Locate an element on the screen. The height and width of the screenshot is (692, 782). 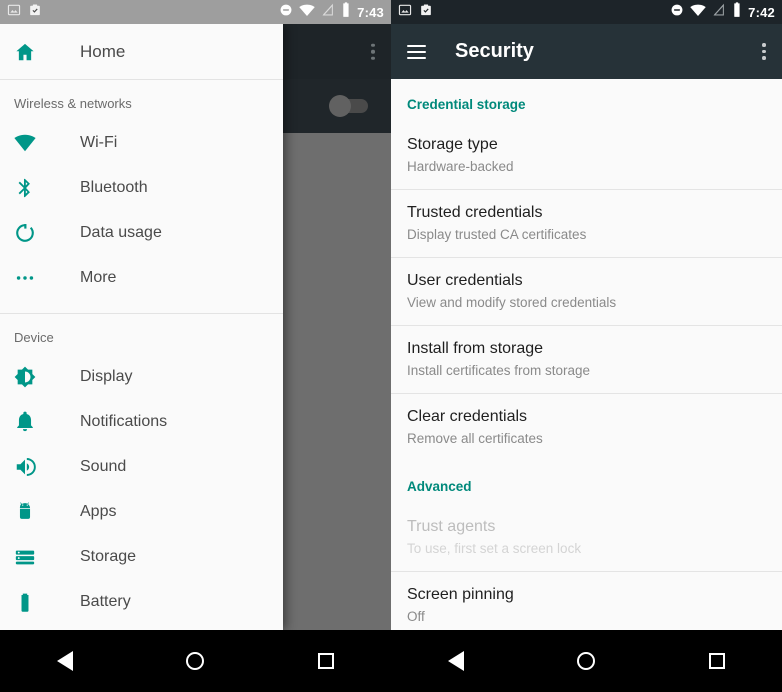
drawer-item-notifications: Notifications is located at coordinates (141, 421).